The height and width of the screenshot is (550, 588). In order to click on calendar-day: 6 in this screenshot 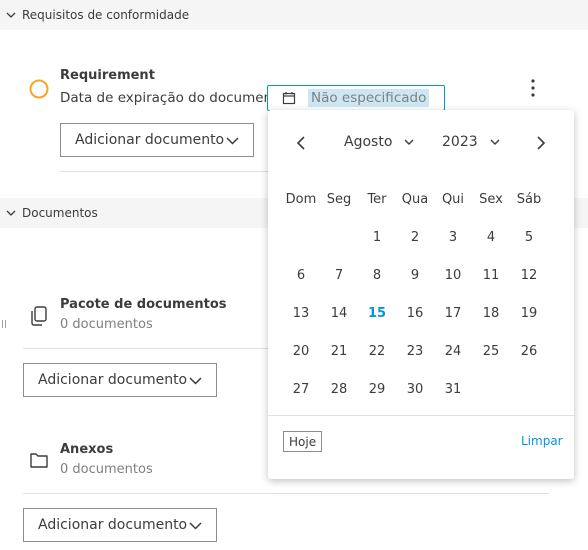, I will do `click(301, 275)`.